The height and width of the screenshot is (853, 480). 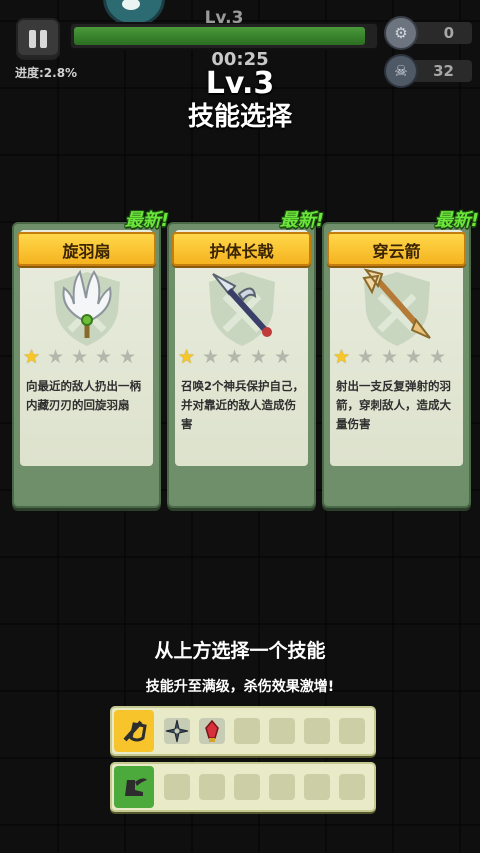 What do you see at coordinates (240, 651) in the screenshot?
I see `hint-main: 从上方选择一个技能` at bounding box center [240, 651].